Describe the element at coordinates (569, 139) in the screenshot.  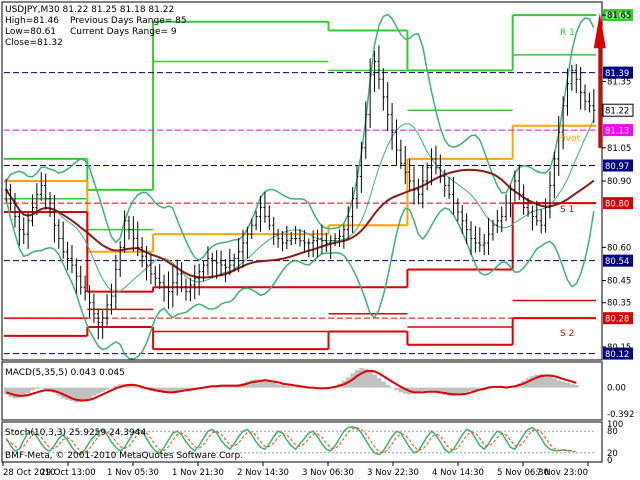
I see `level-label-pivot: Pivot` at that location.